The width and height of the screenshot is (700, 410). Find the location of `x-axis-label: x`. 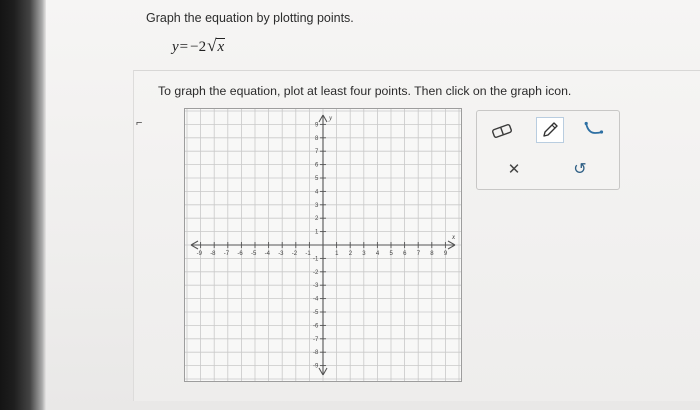

x-axis-label: x is located at coordinates (453, 237).